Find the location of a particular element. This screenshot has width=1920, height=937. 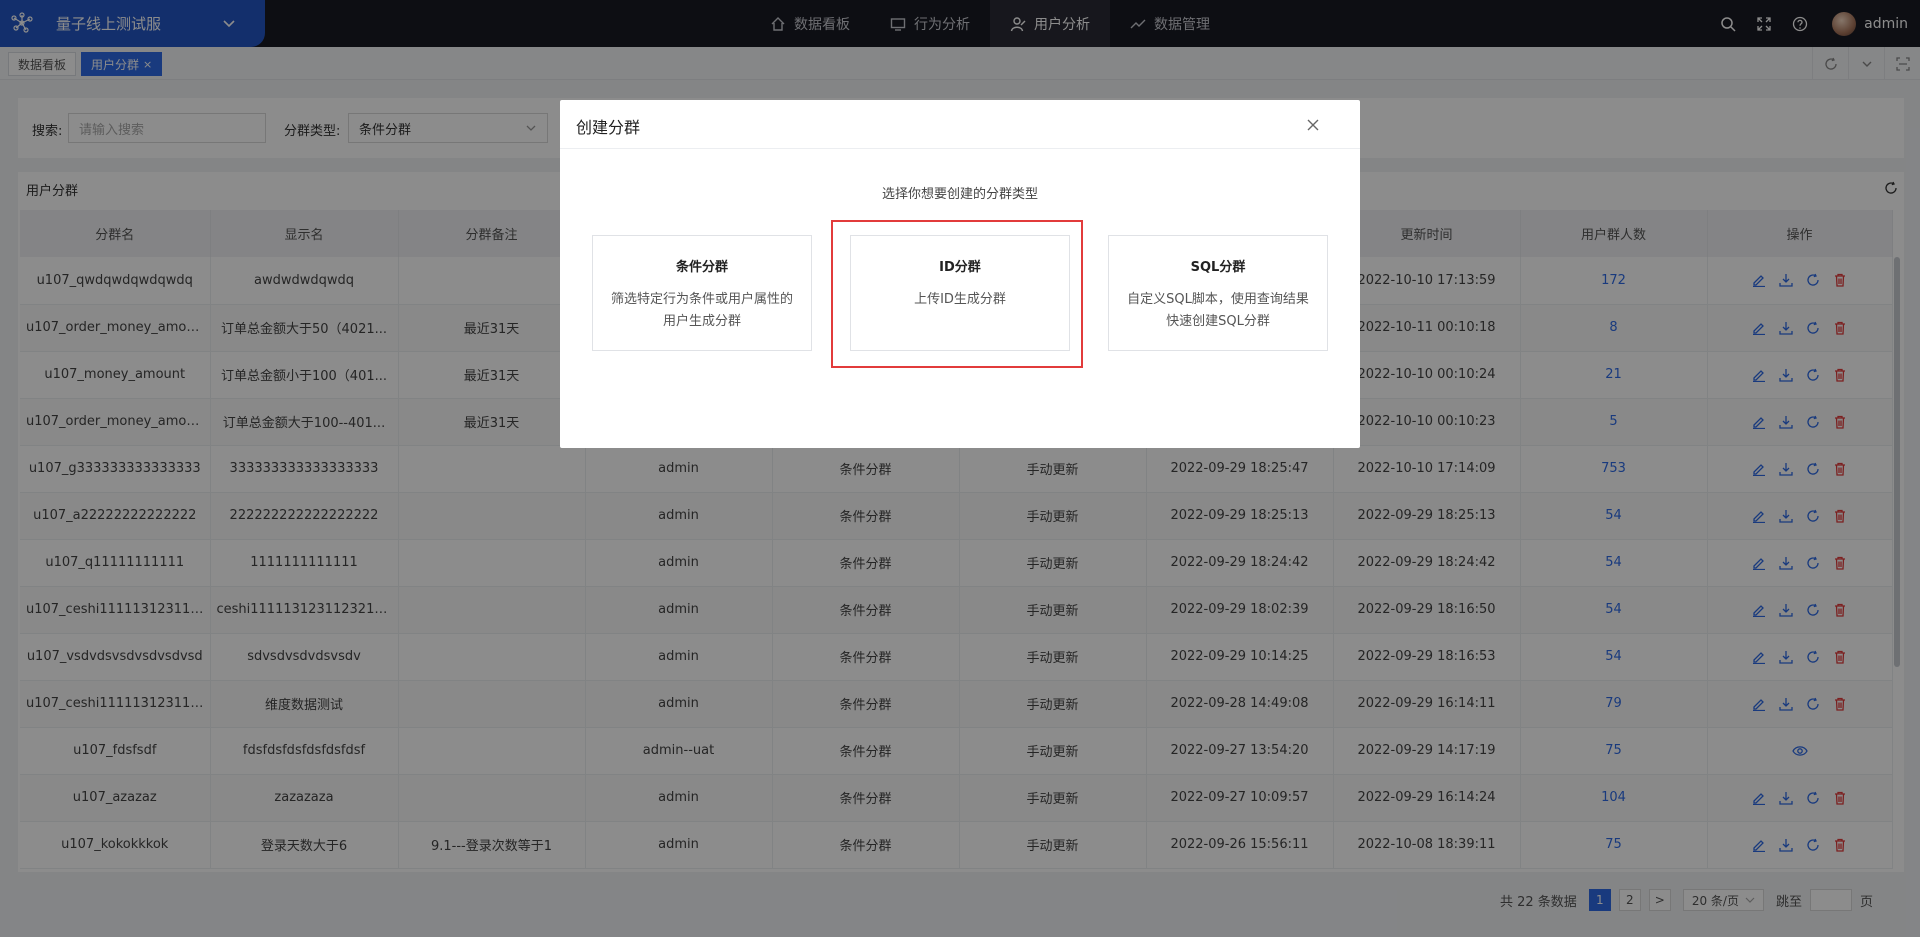

condition-segment-card: 条件分群 筛选特定行为条件或用户属性的用户生成分群 is located at coordinates (702, 293).